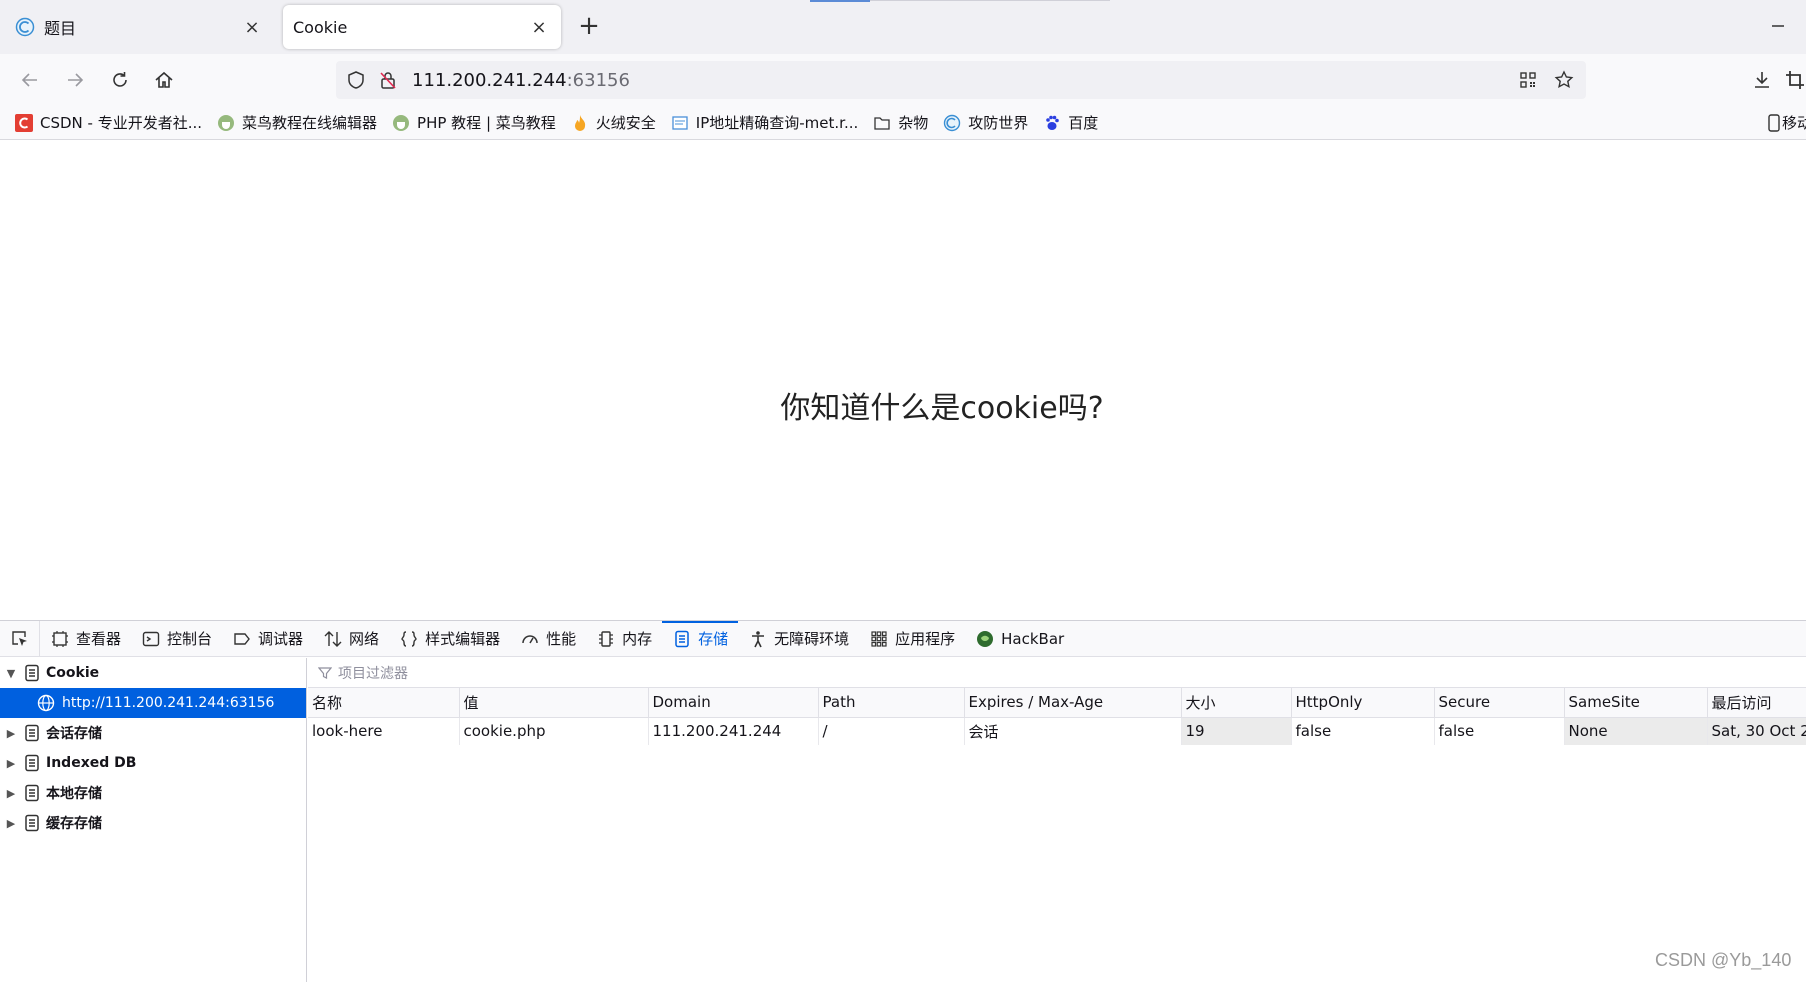 This screenshot has height=982, width=1806. Describe the element at coordinates (120, 80) in the screenshot. I see `reload-icon` at that location.